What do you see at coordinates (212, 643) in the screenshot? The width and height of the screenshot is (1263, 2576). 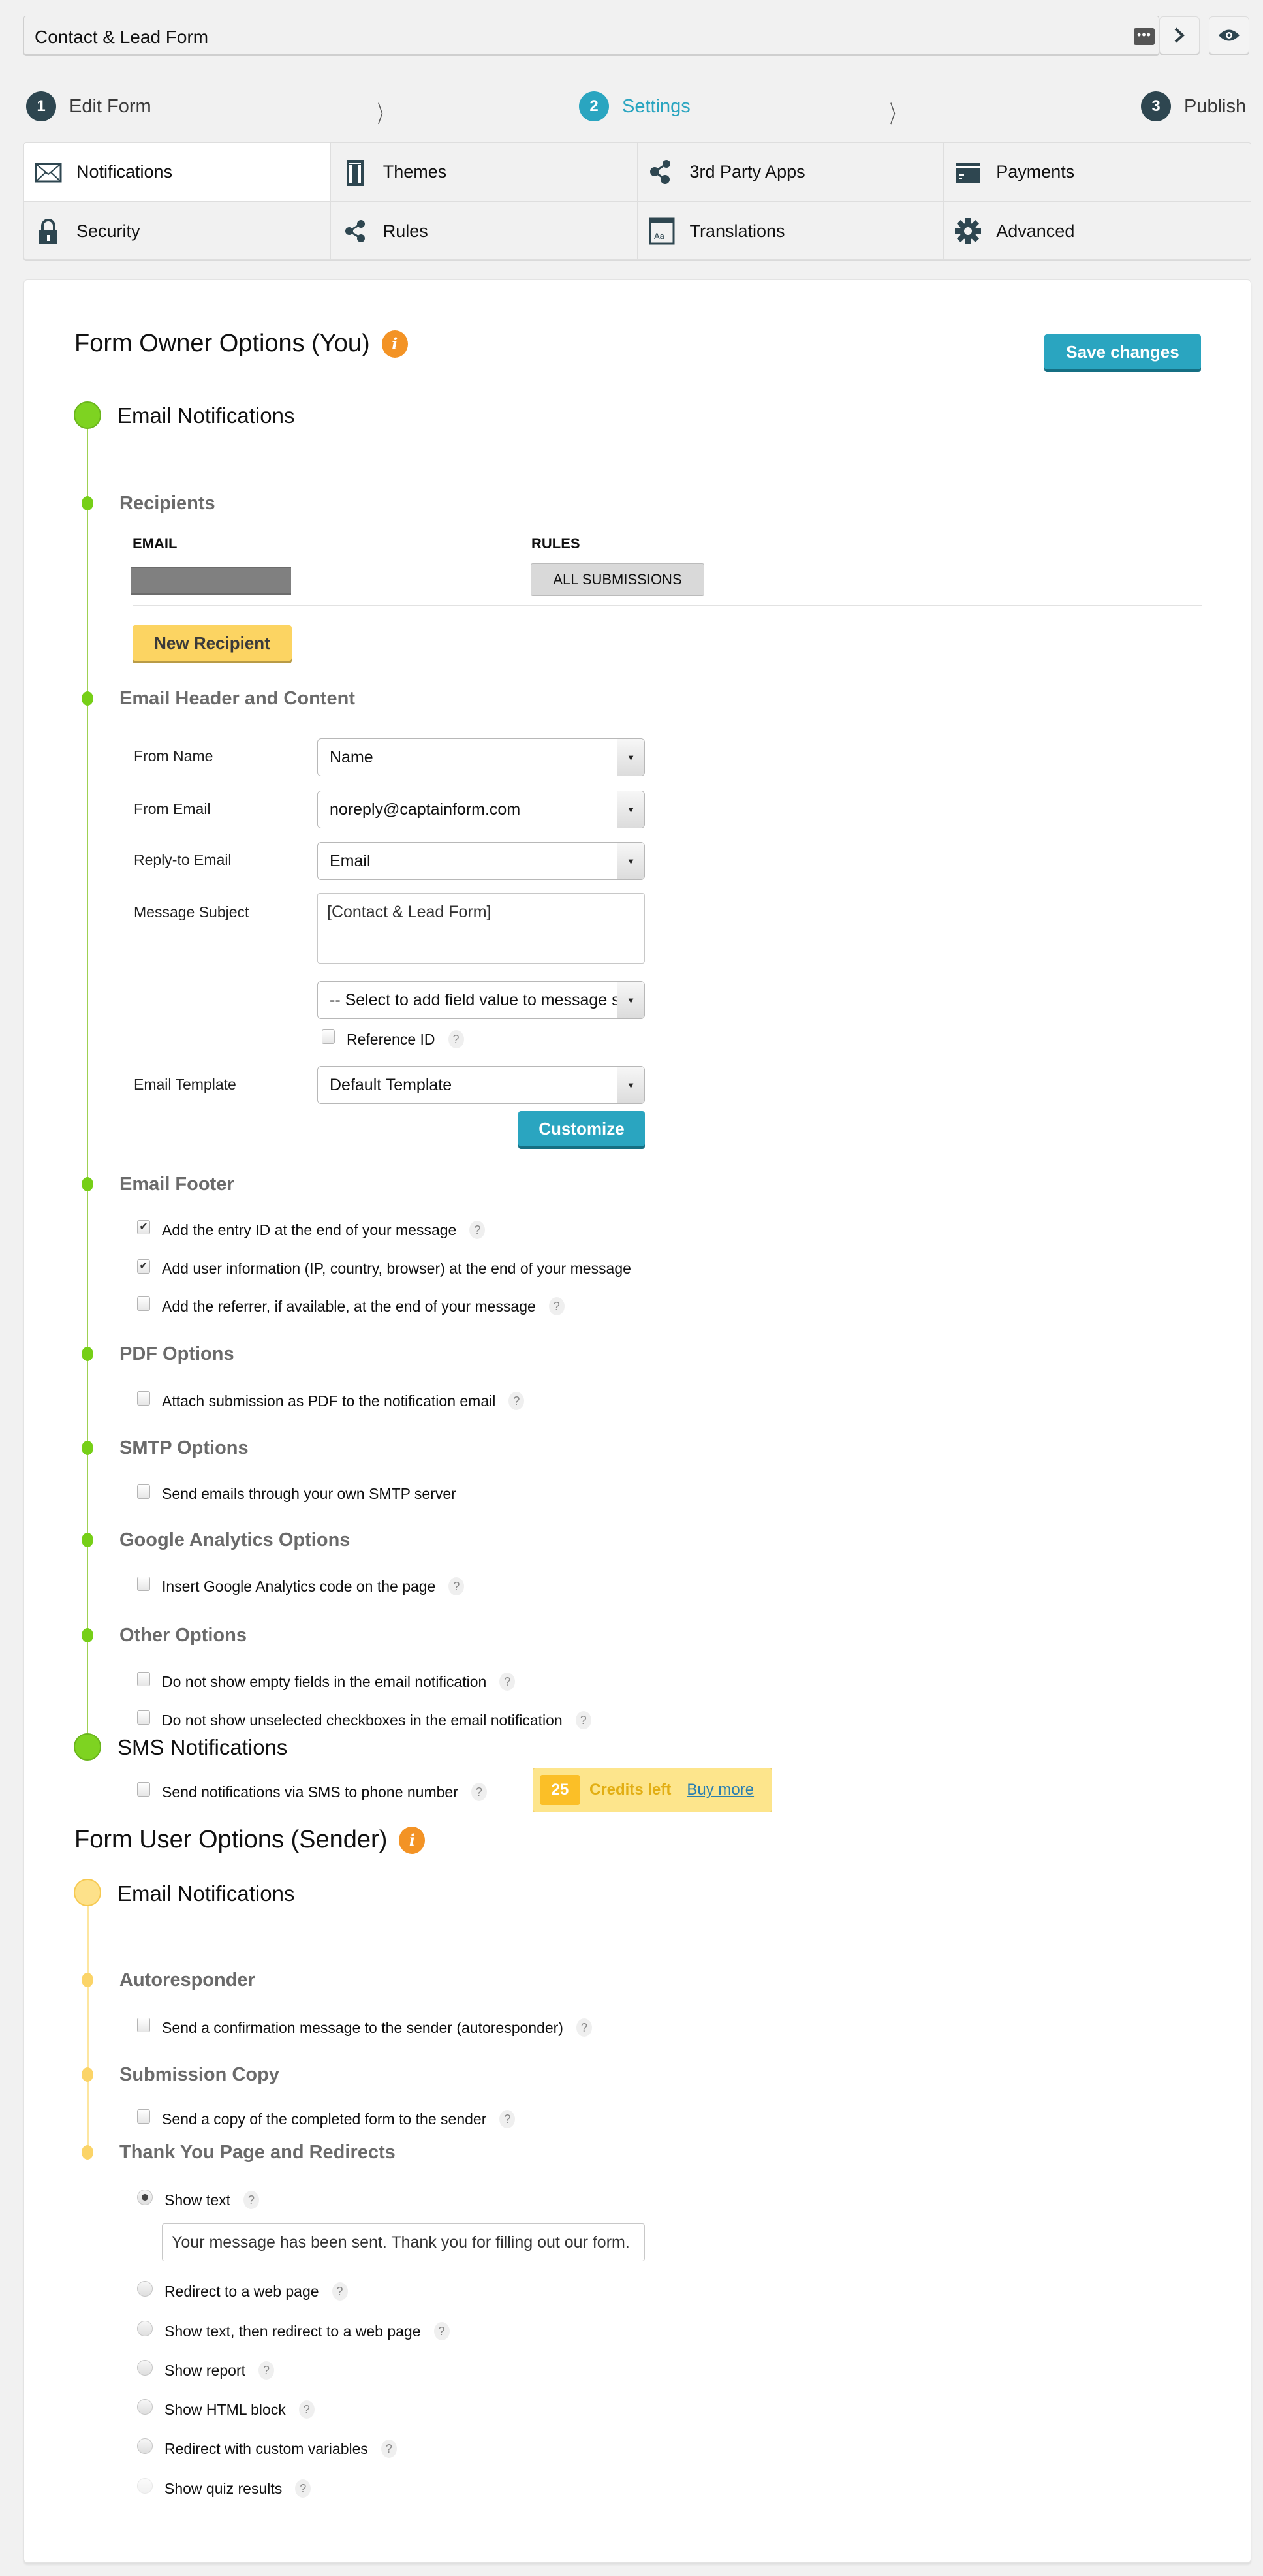 I see `new-recipient-button: New Recipient` at bounding box center [212, 643].